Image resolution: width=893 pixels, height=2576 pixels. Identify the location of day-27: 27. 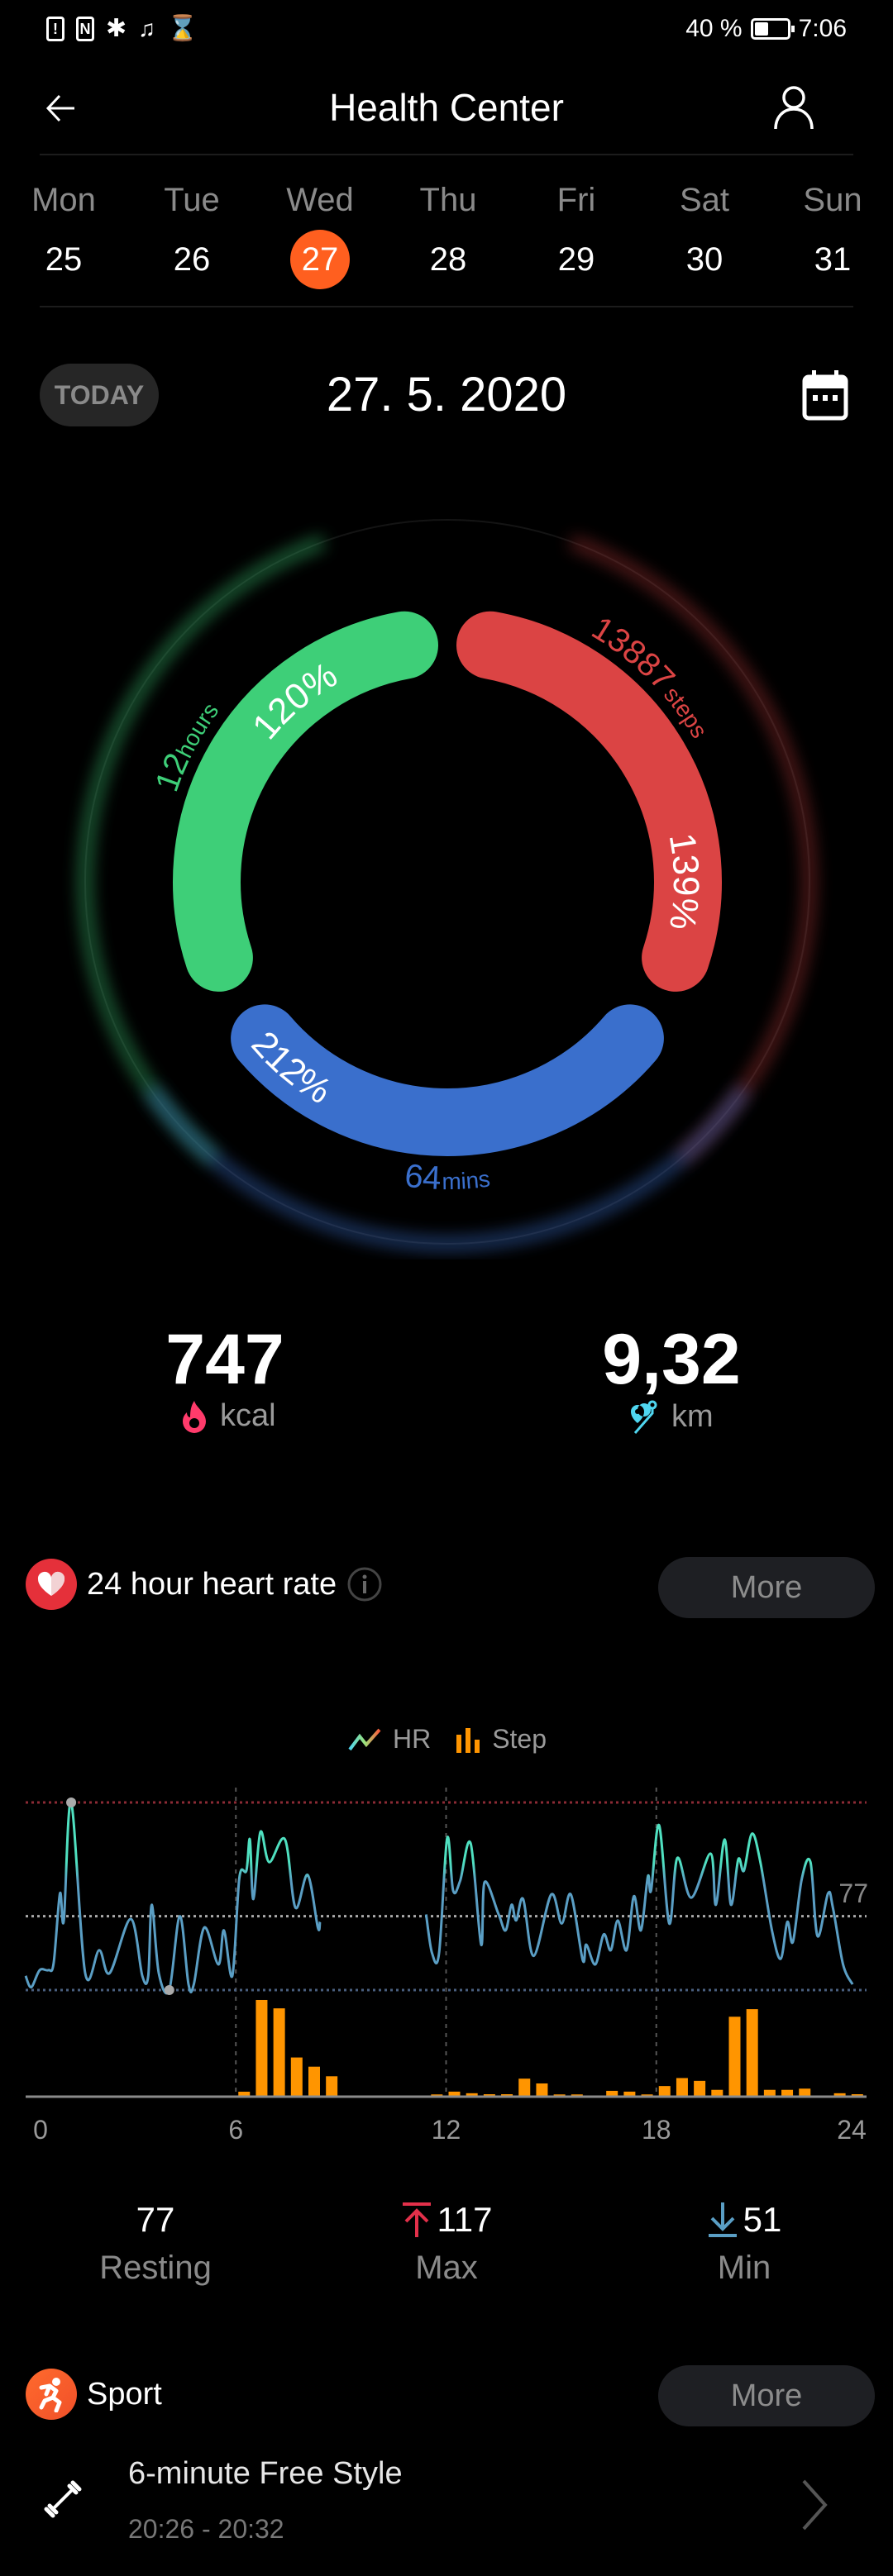
(320, 259).